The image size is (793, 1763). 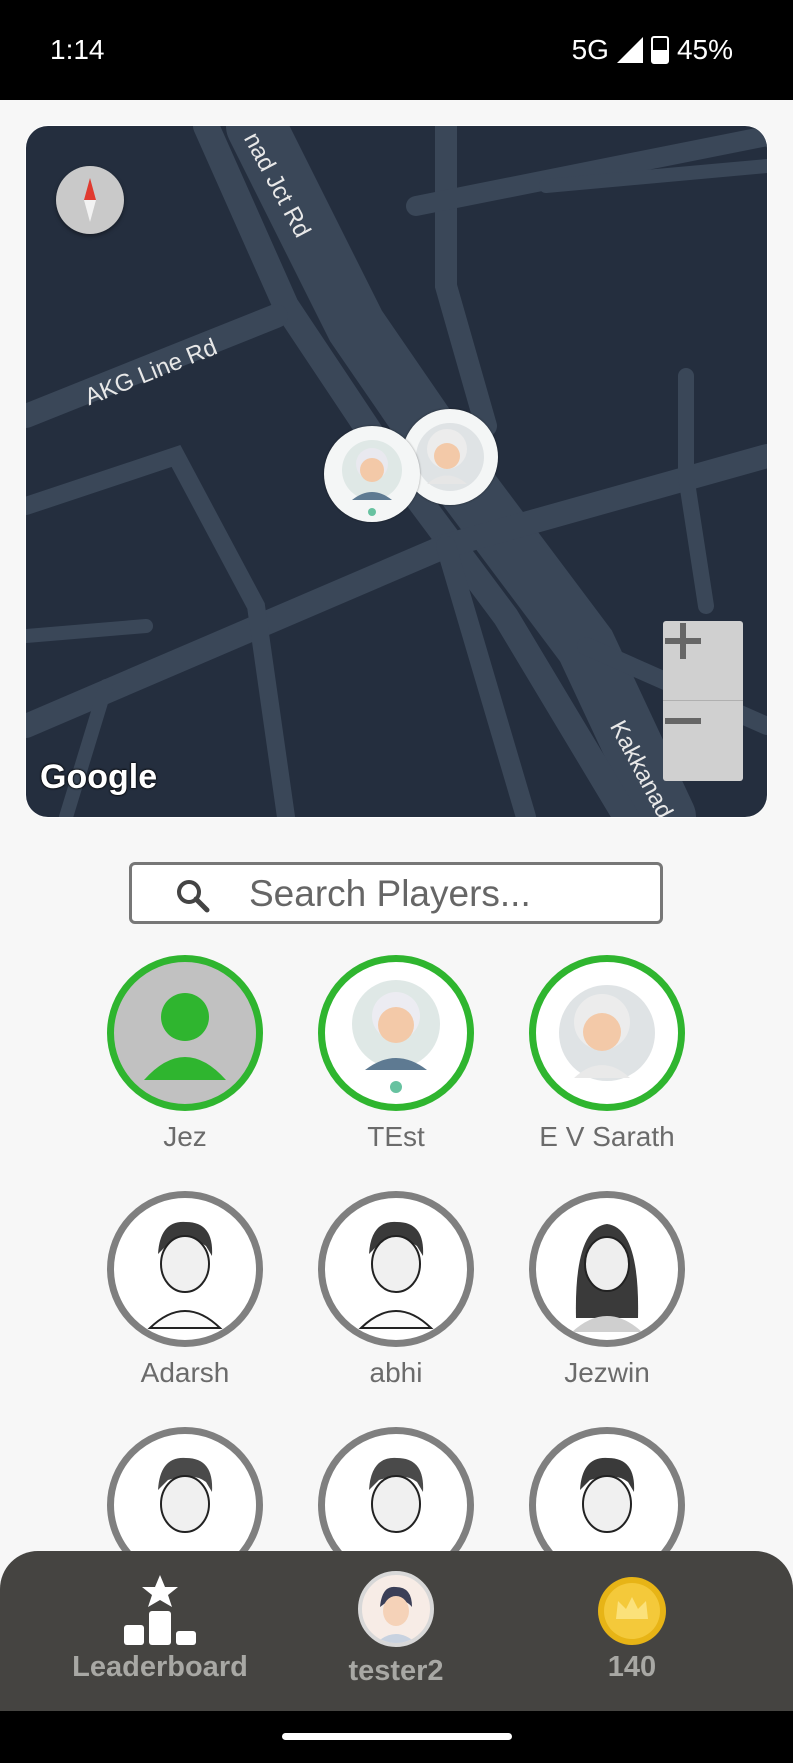 I want to click on zoom-out-button, so click(x=703, y=740).